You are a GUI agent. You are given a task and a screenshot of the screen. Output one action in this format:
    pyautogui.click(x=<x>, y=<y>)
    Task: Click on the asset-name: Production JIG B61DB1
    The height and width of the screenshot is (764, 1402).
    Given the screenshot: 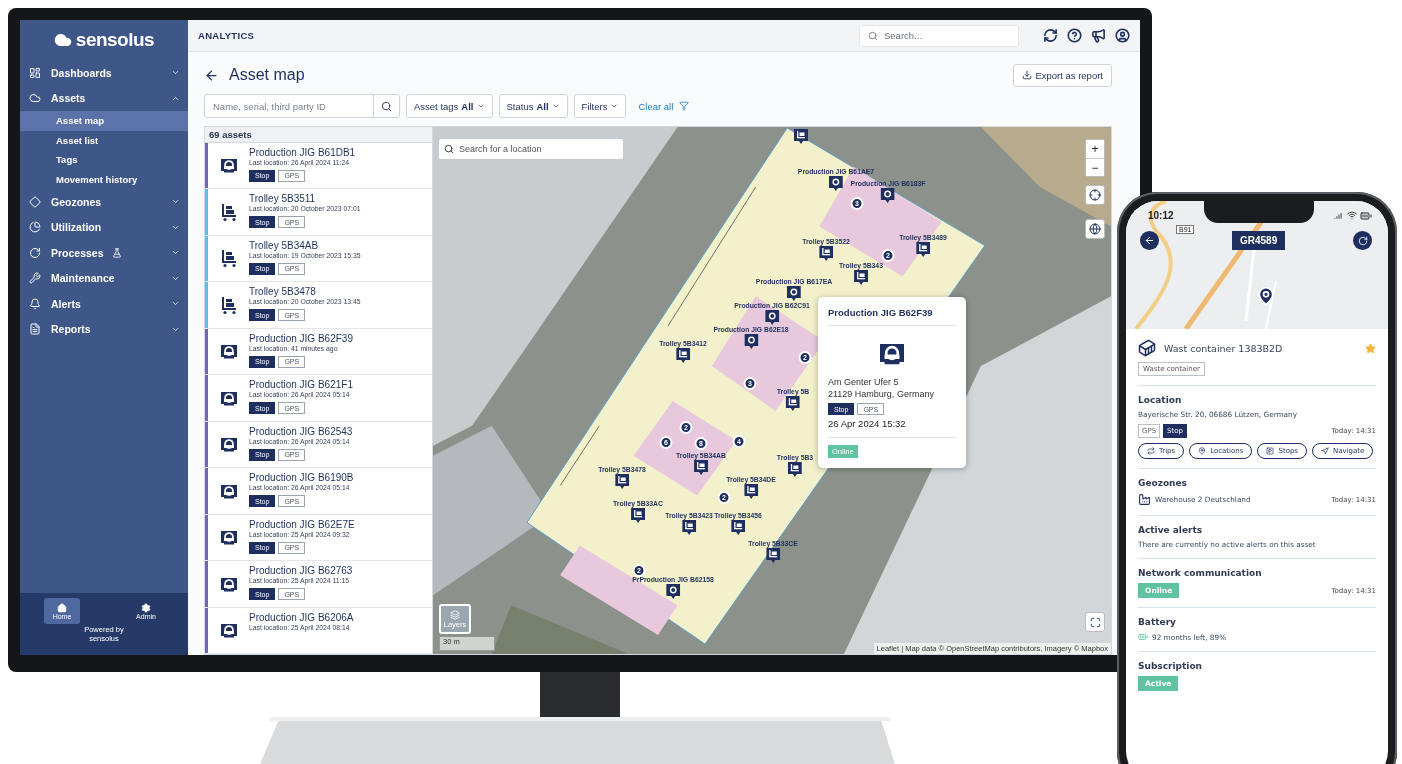 What is the action you would take?
    pyautogui.click(x=302, y=152)
    